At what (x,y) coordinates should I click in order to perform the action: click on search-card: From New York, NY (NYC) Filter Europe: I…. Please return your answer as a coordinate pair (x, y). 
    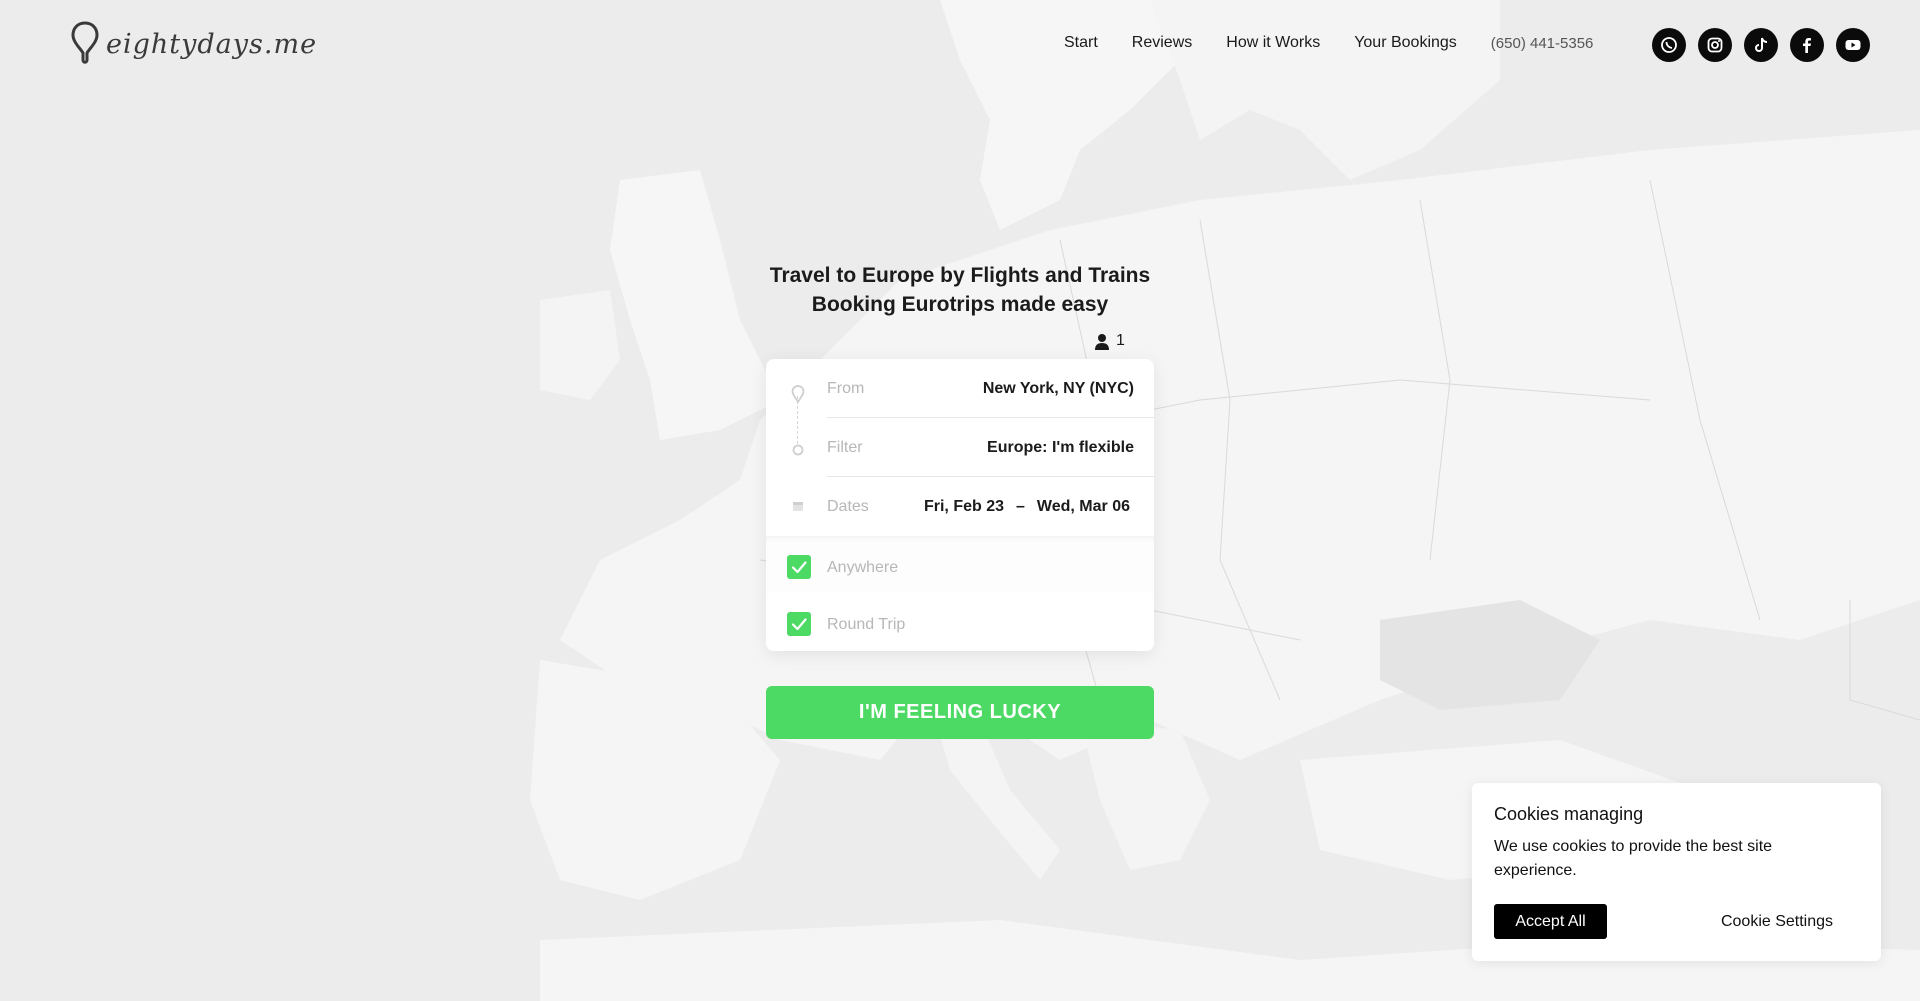
    Looking at the image, I should click on (960, 505).